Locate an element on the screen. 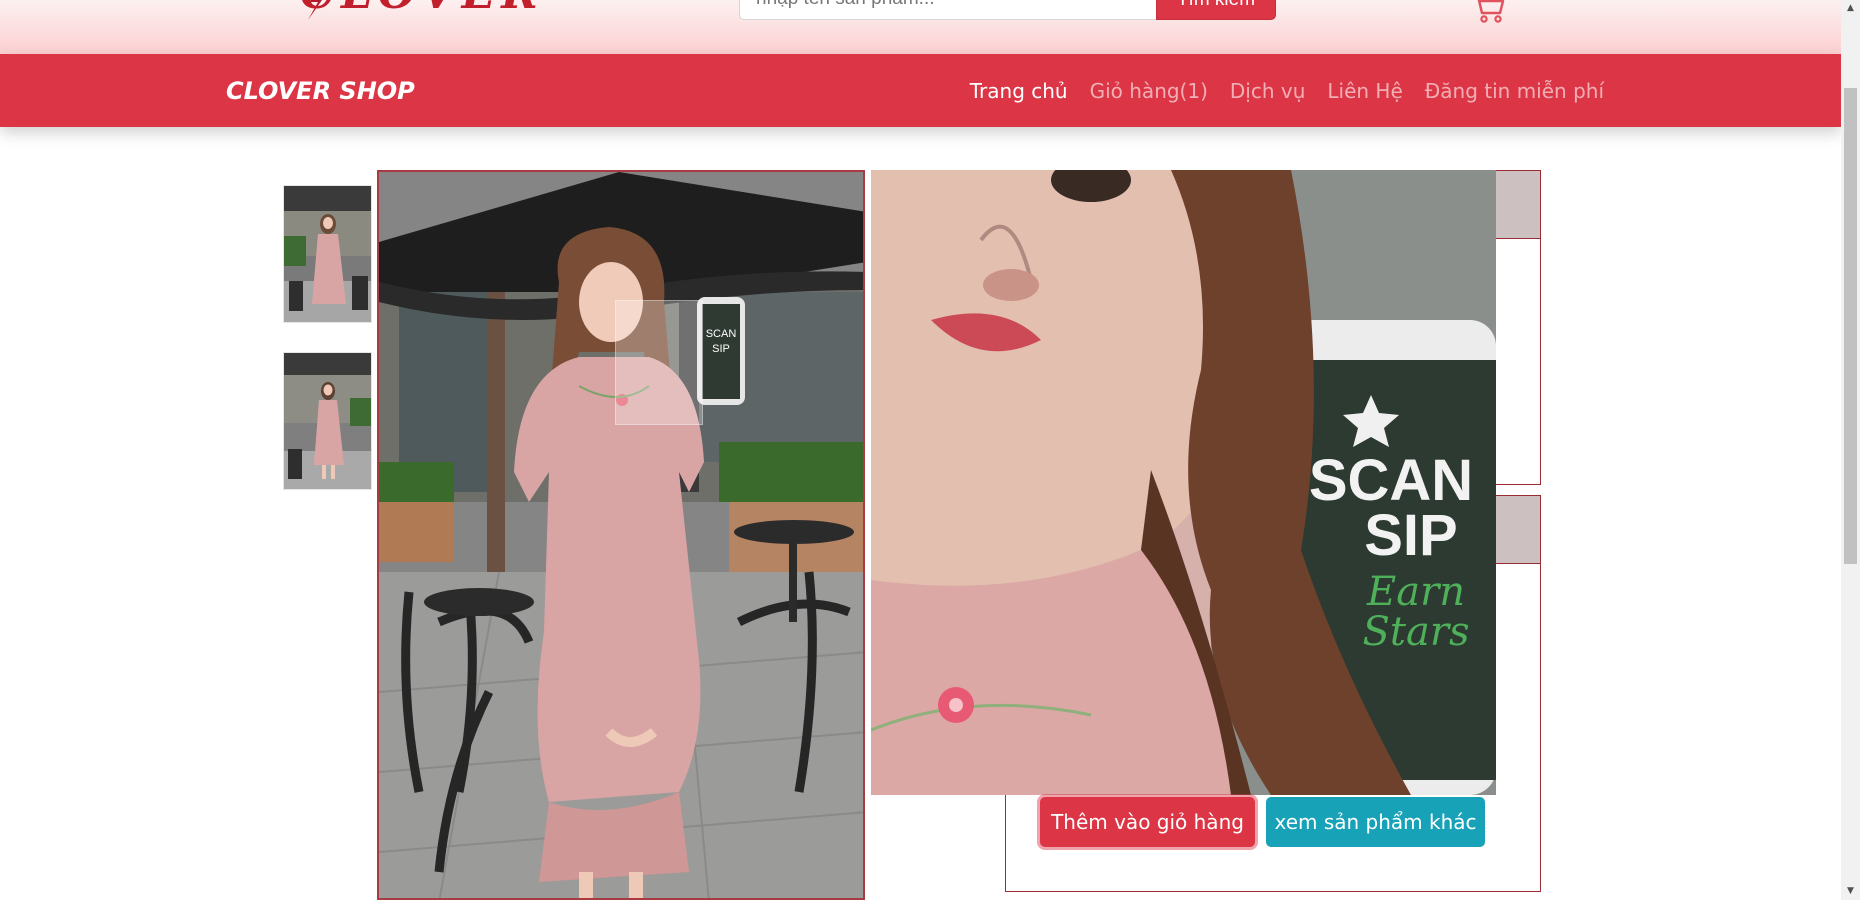  zoom-lens is located at coordinates (659, 362).